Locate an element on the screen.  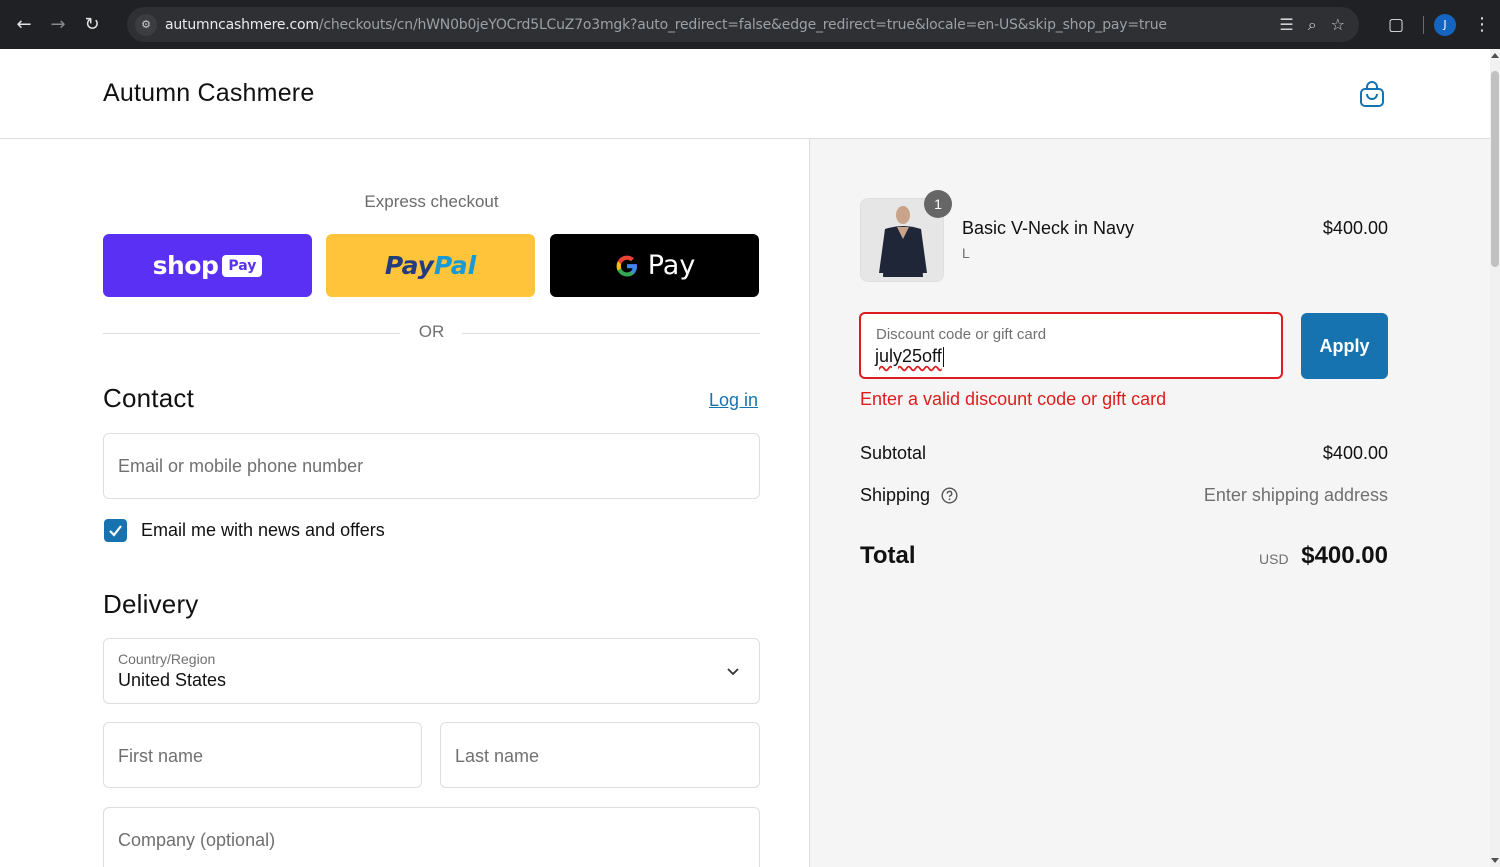
country-select: Country/Region United States is located at coordinates (431, 671).